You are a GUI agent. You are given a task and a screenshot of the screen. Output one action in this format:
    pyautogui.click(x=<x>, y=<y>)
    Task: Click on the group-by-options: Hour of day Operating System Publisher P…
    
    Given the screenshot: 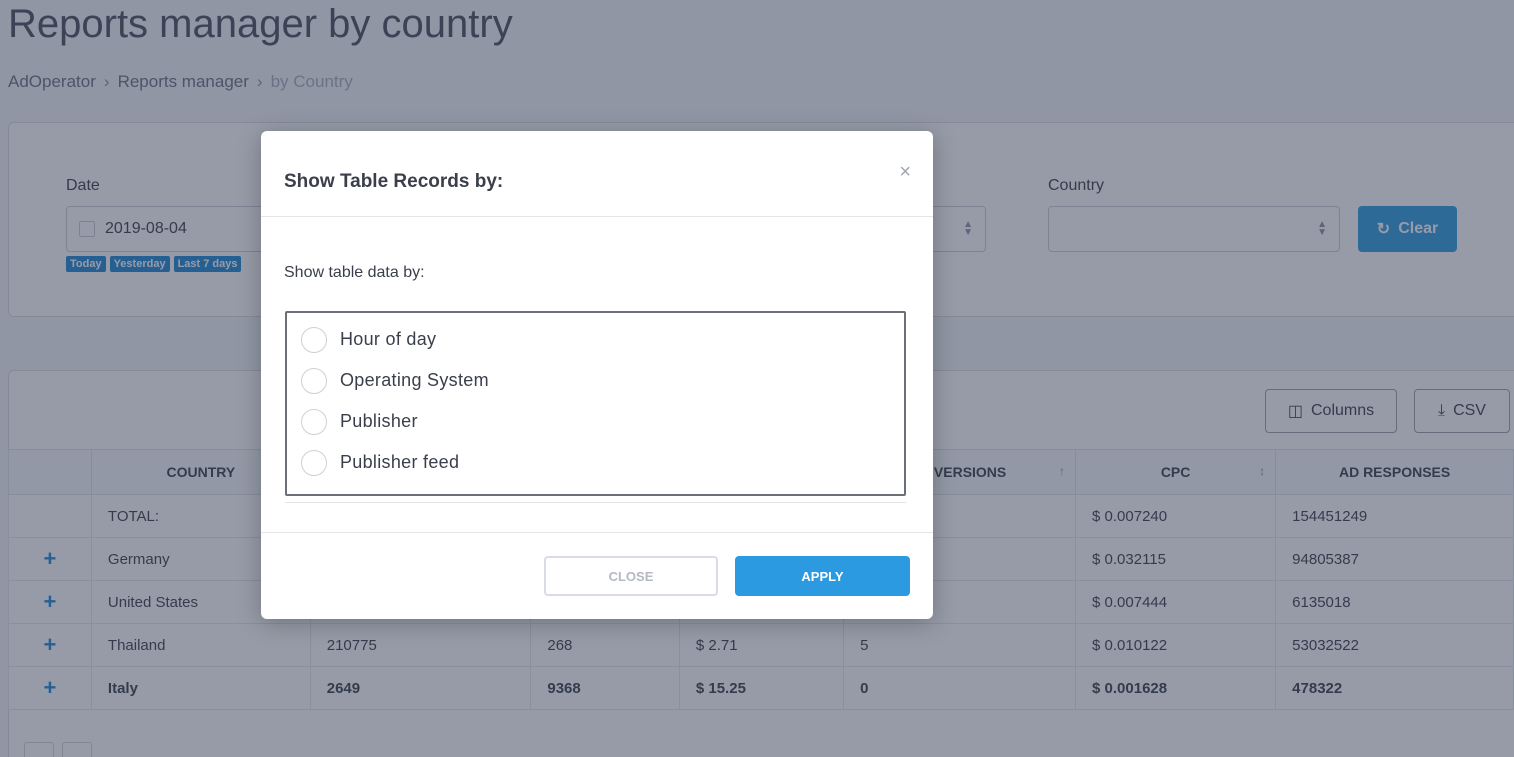 What is the action you would take?
    pyautogui.click(x=595, y=403)
    